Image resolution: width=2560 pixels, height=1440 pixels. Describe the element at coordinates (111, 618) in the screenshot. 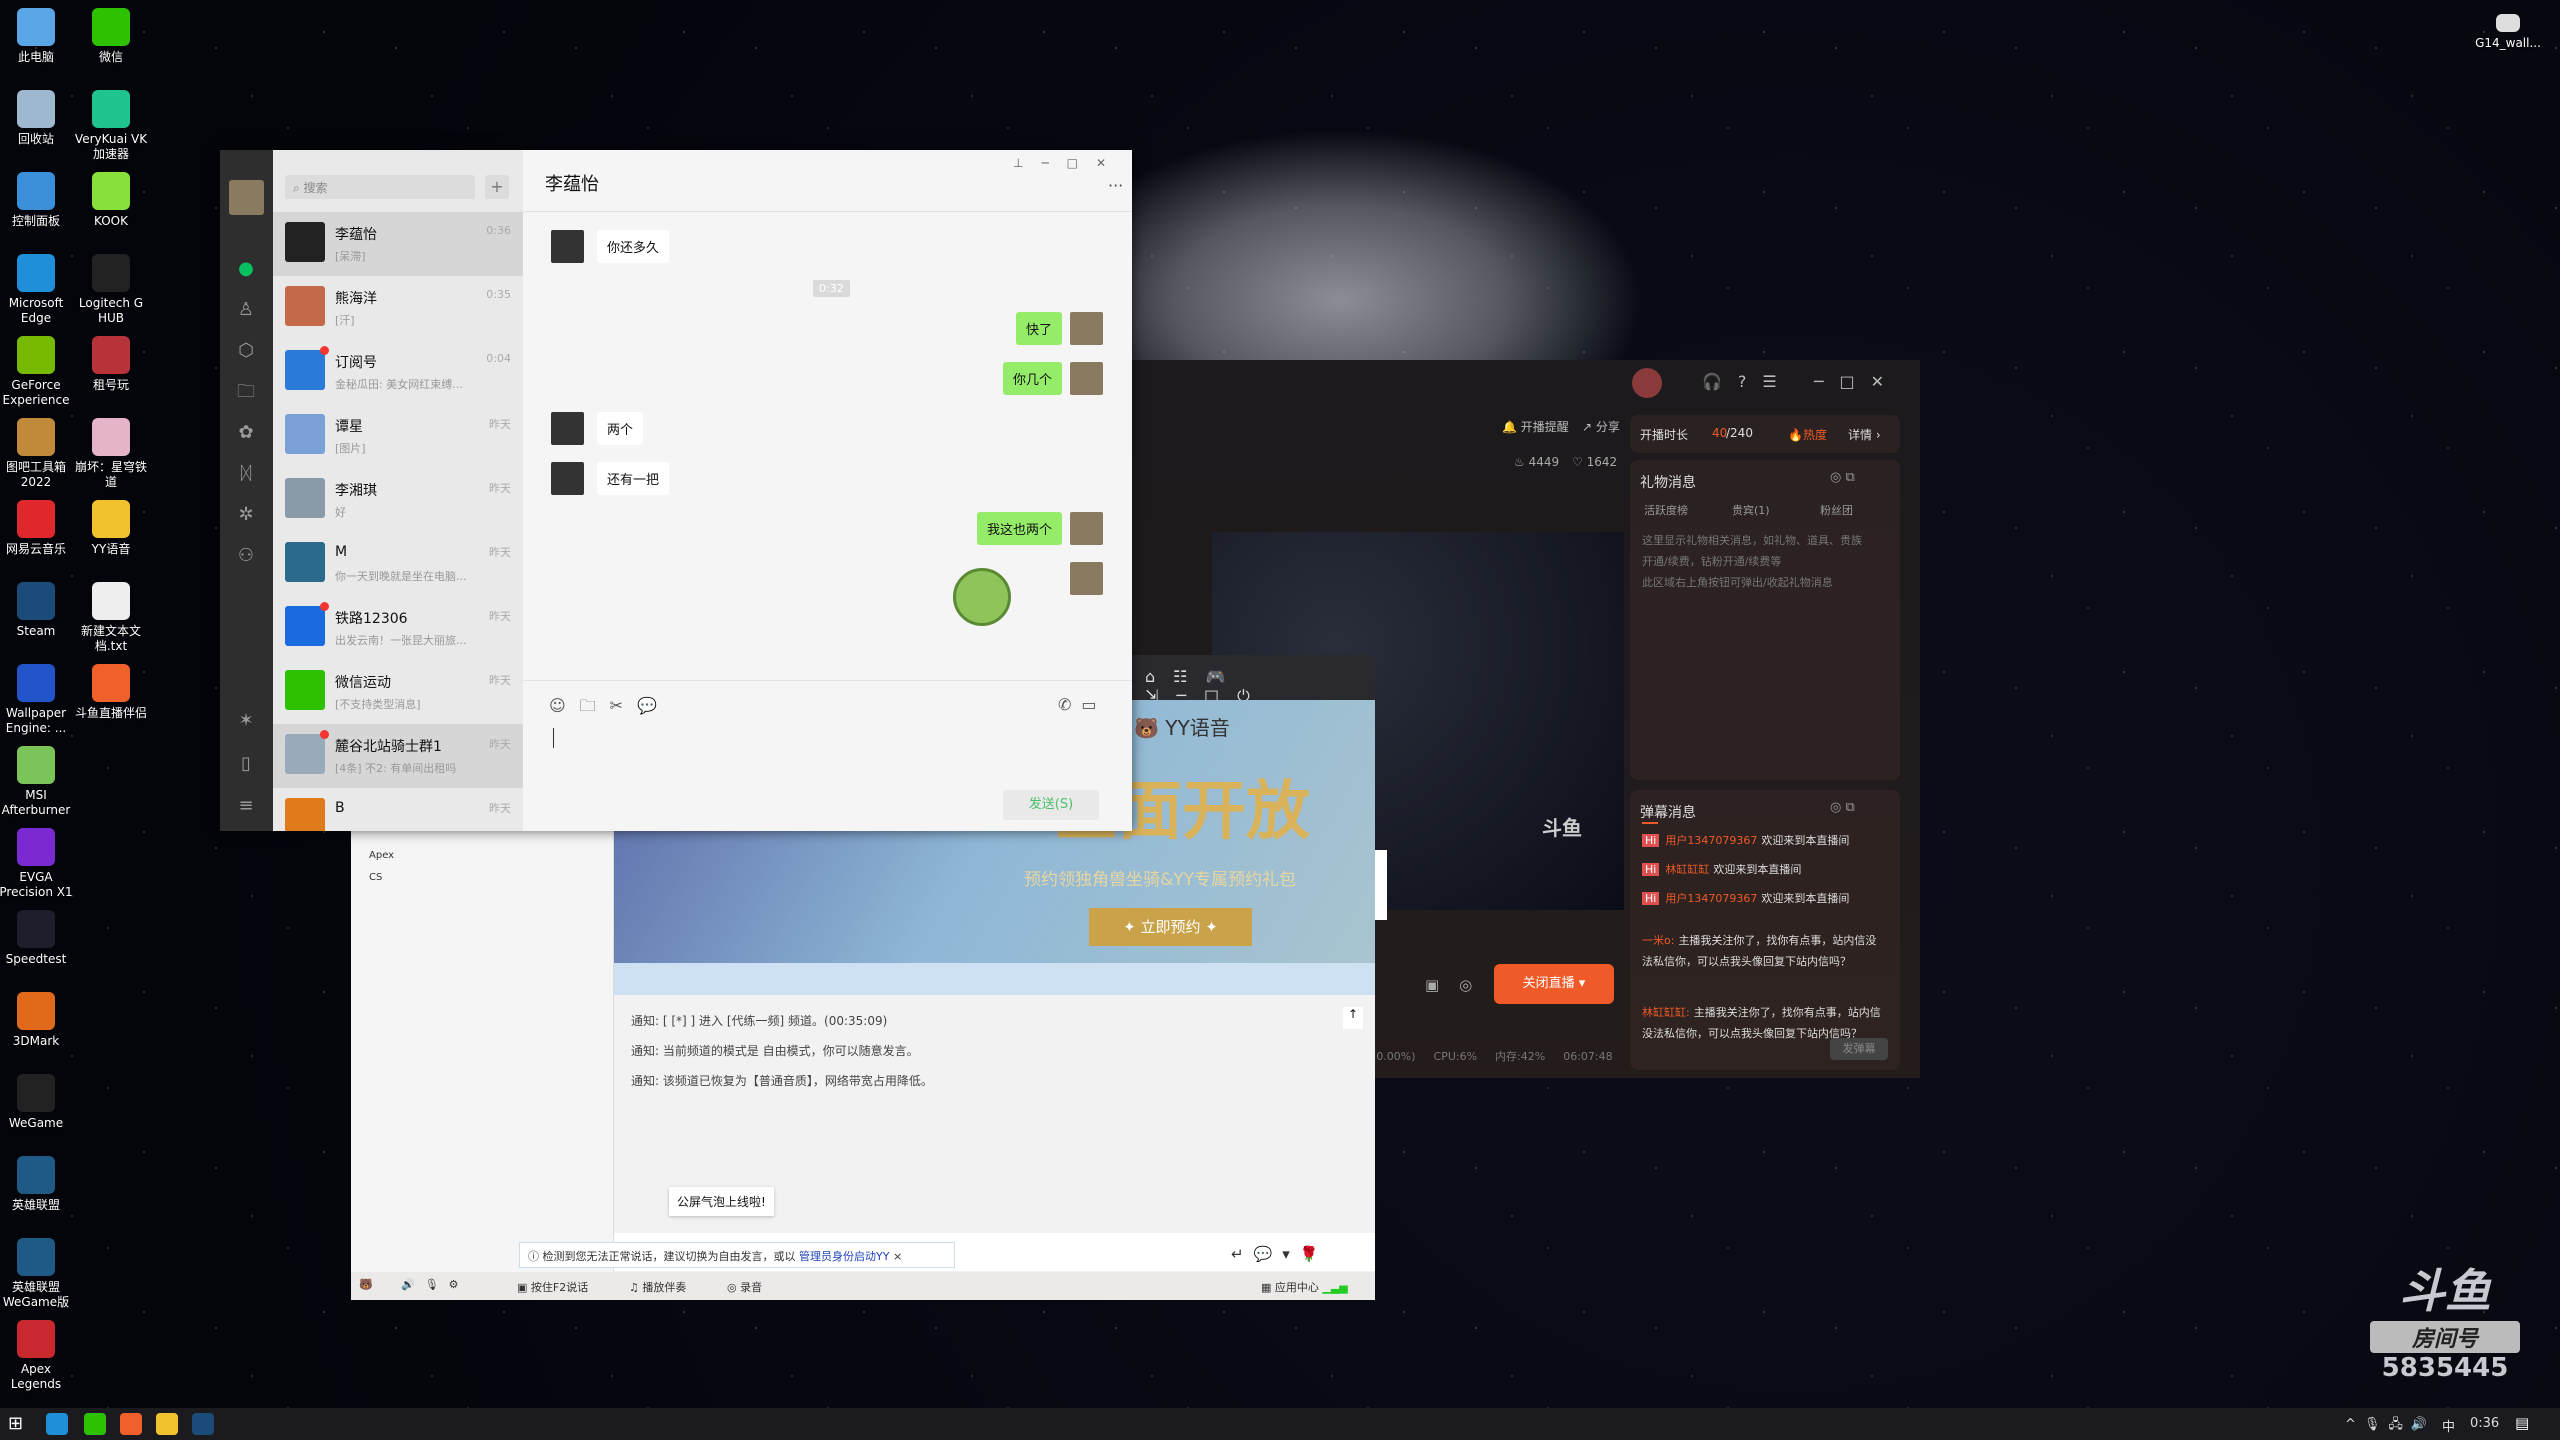

I see `desktop-icon: 新建文本文档.txt` at that location.